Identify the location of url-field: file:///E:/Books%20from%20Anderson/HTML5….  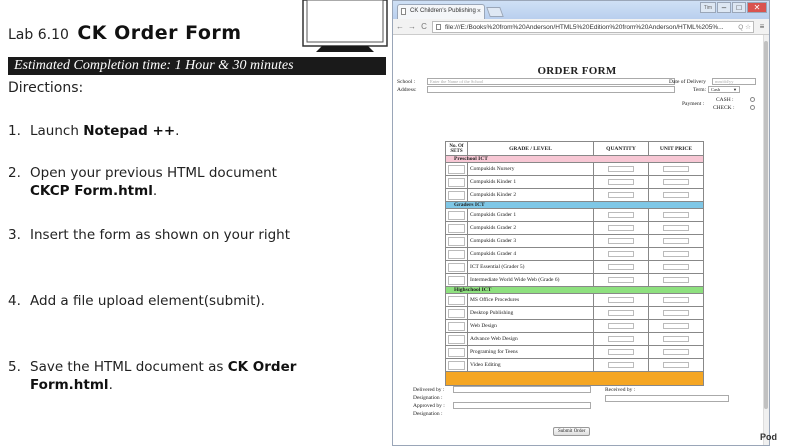
(593, 26).